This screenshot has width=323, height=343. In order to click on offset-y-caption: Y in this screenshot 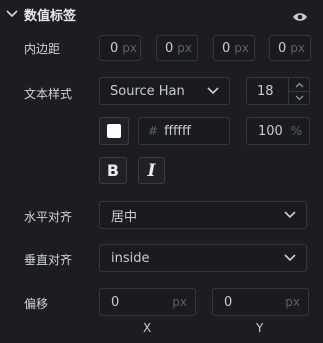, I will do `click(260, 328)`.